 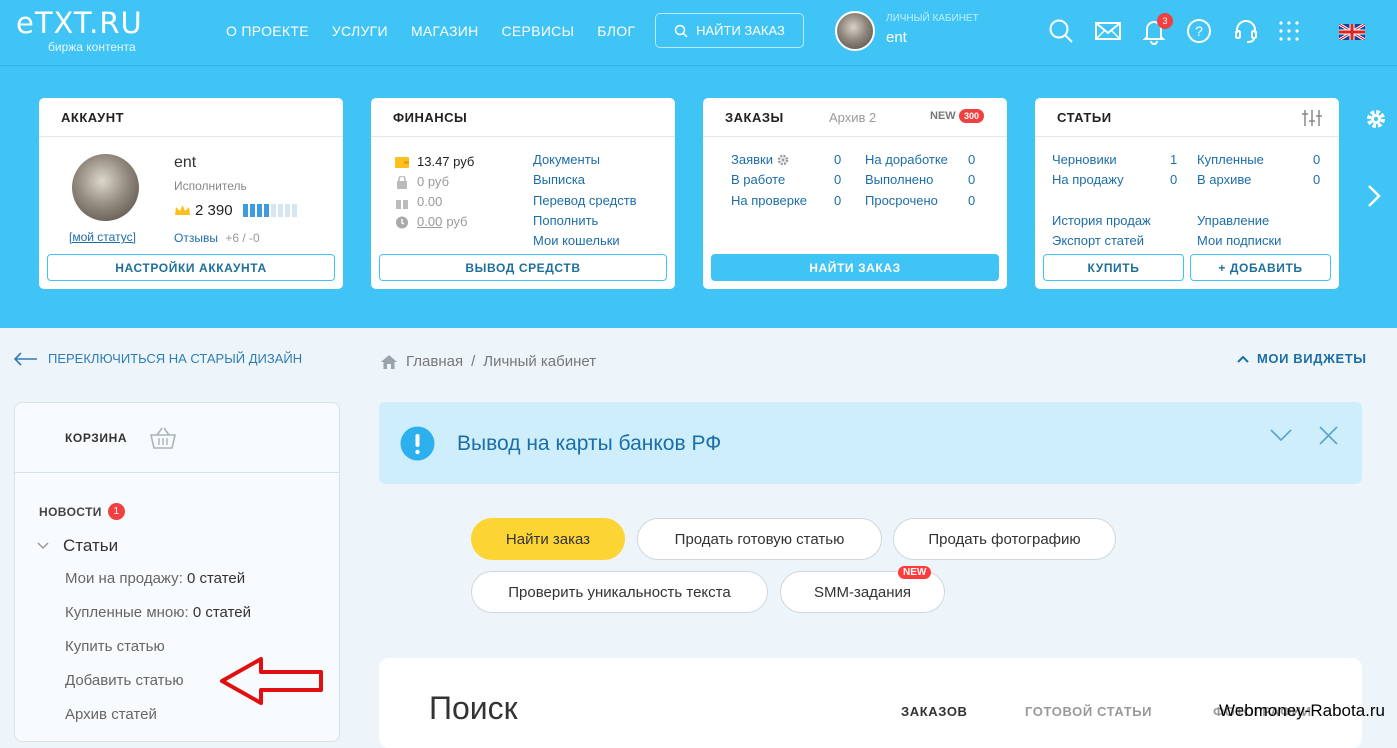 I want to click on news-count-badge: 1, so click(x=116, y=511).